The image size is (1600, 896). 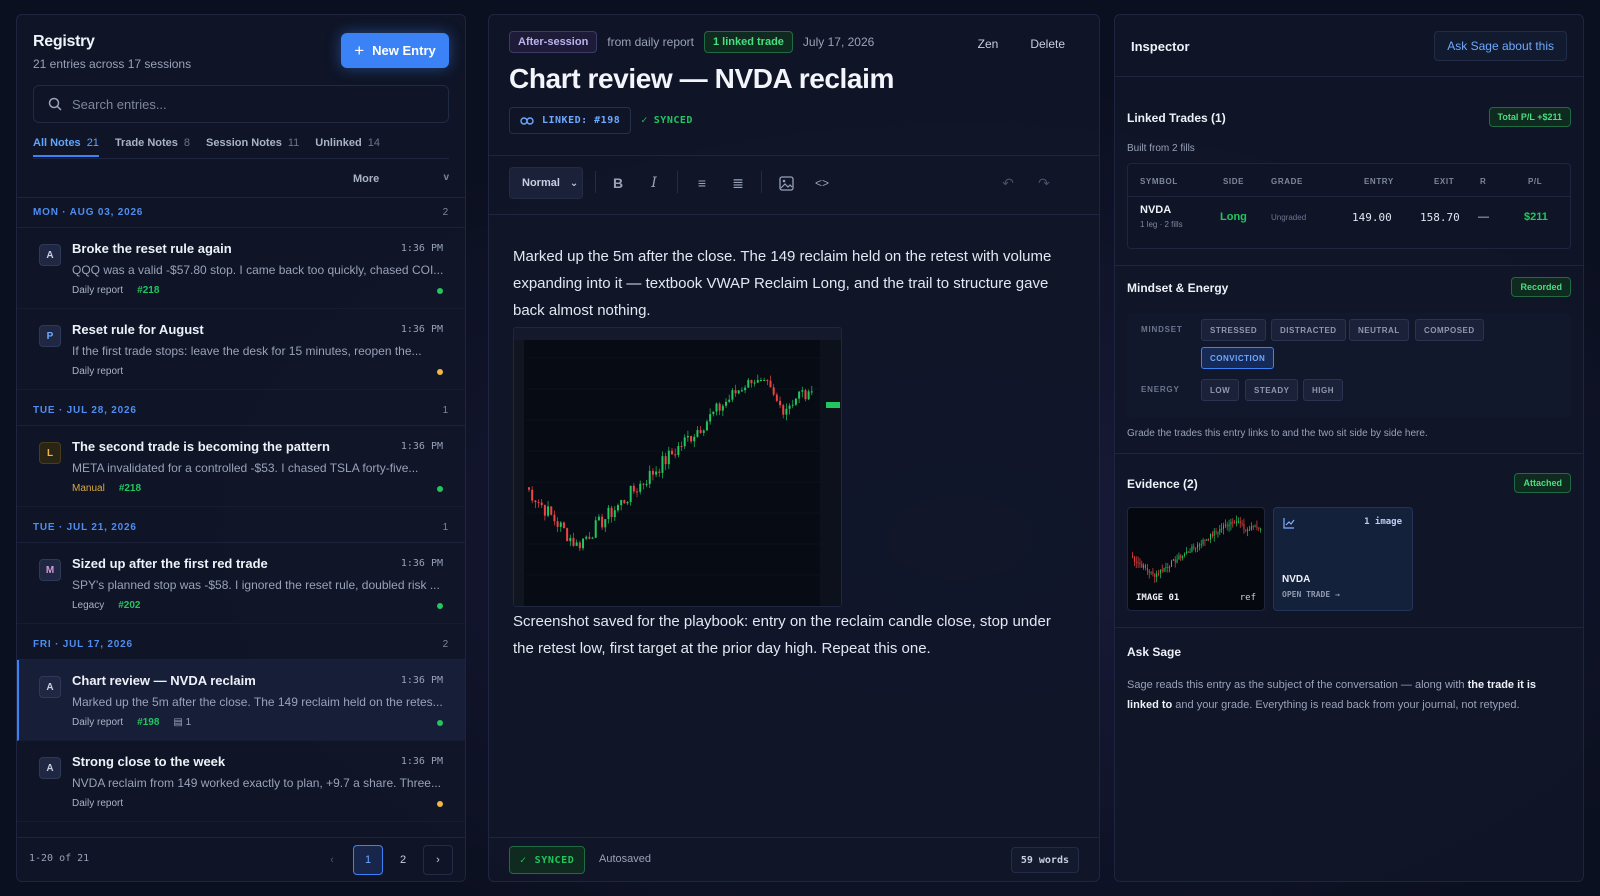 I want to click on mindset-option-conviction: CONVICTION, so click(x=1238, y=358).